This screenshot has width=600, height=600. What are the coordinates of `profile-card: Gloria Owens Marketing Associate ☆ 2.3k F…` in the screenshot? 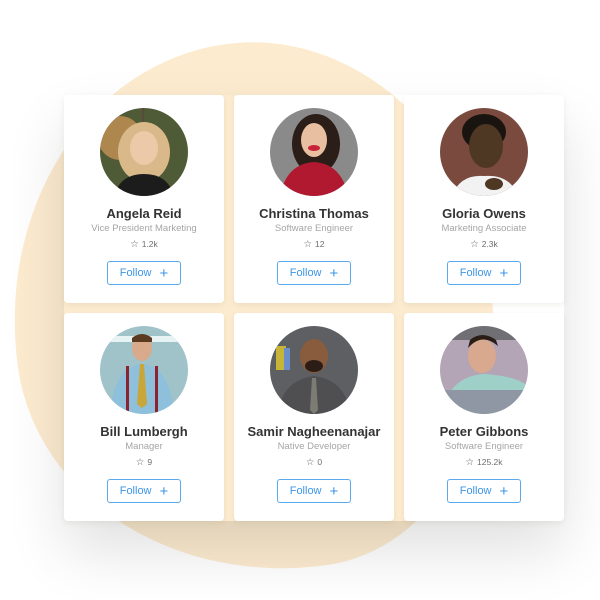 It's located at (484, 199).